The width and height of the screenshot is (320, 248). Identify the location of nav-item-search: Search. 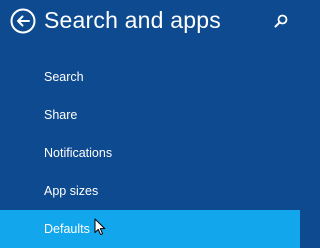
(150, 77).